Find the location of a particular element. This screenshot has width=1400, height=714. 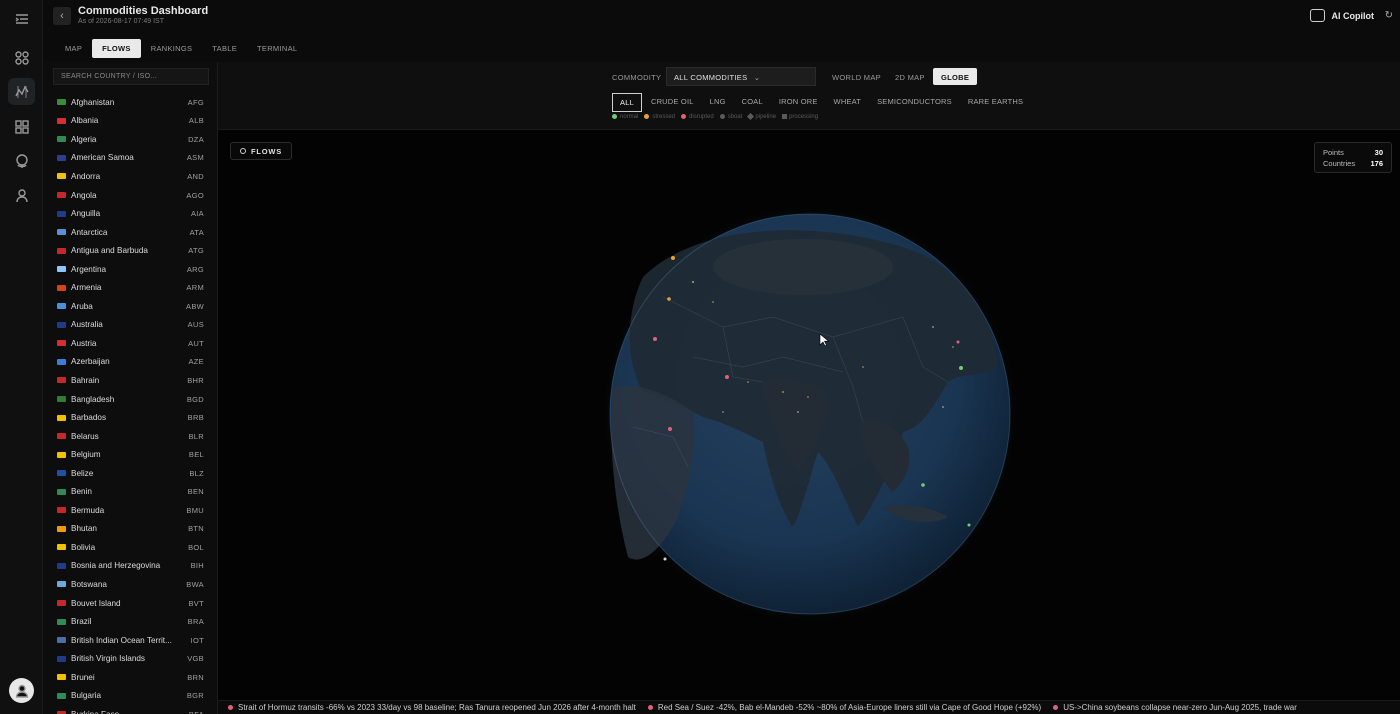

legend-normal: normal is located at coordinates (625, 117).